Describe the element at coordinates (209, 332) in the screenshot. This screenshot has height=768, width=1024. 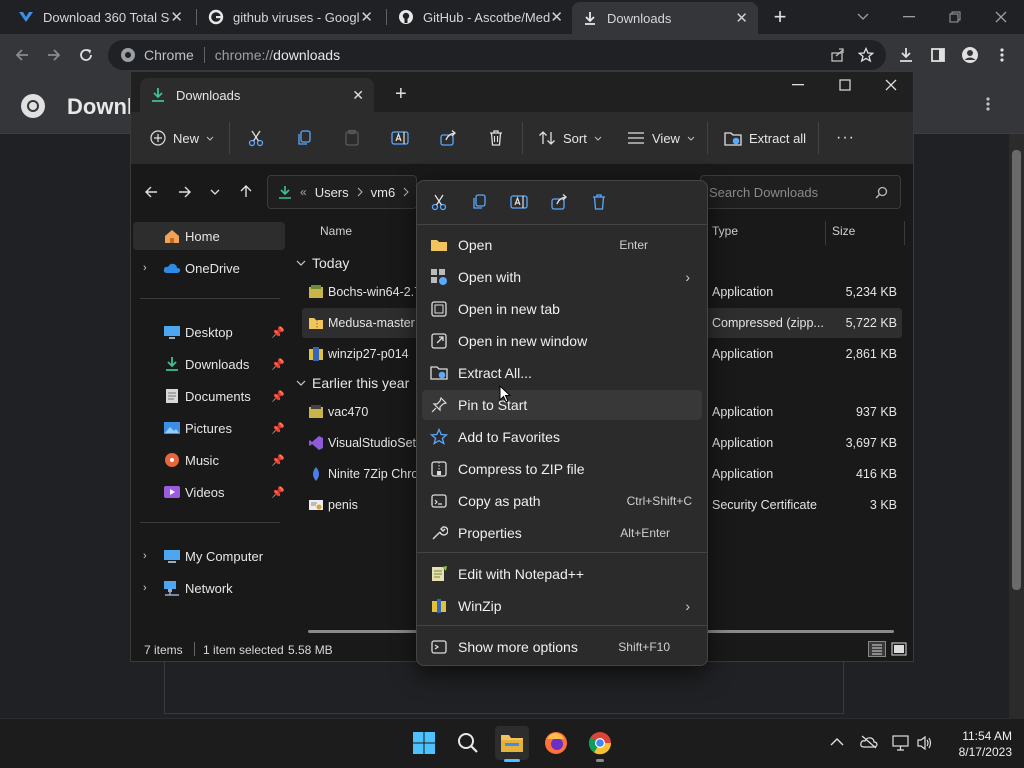
I see `sidebar-item-desktop: Desktop 📌` at that location.